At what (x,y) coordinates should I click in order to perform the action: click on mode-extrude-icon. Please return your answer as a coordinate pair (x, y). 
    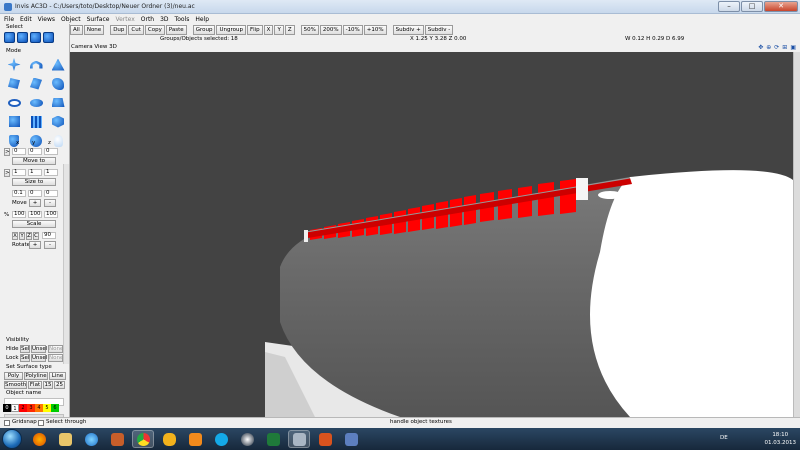
    Looking at the image, I should click on (14, 83).